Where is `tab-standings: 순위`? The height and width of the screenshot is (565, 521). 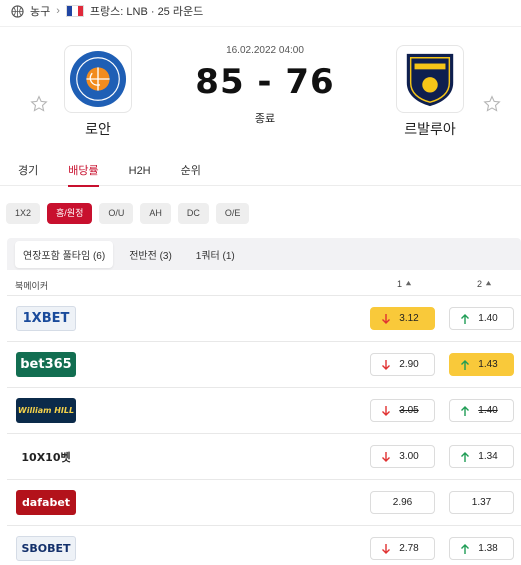 tab-standings: 순위 is located at coordinates (191, 171).